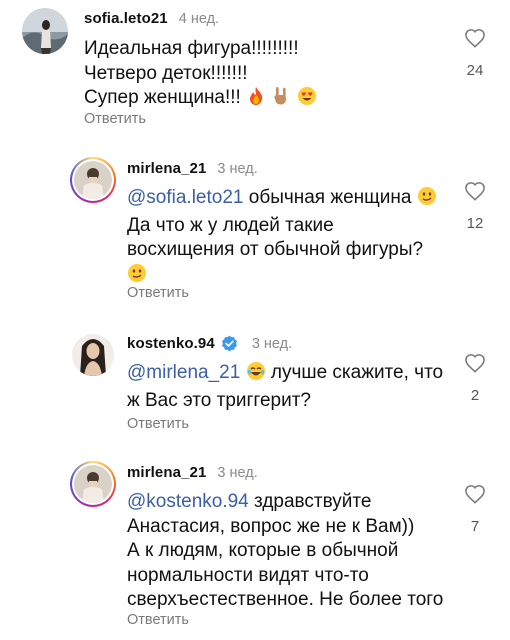 This screenshot has height=640, width=510. I want to click on verified-badge-icon, so click(229, 343).